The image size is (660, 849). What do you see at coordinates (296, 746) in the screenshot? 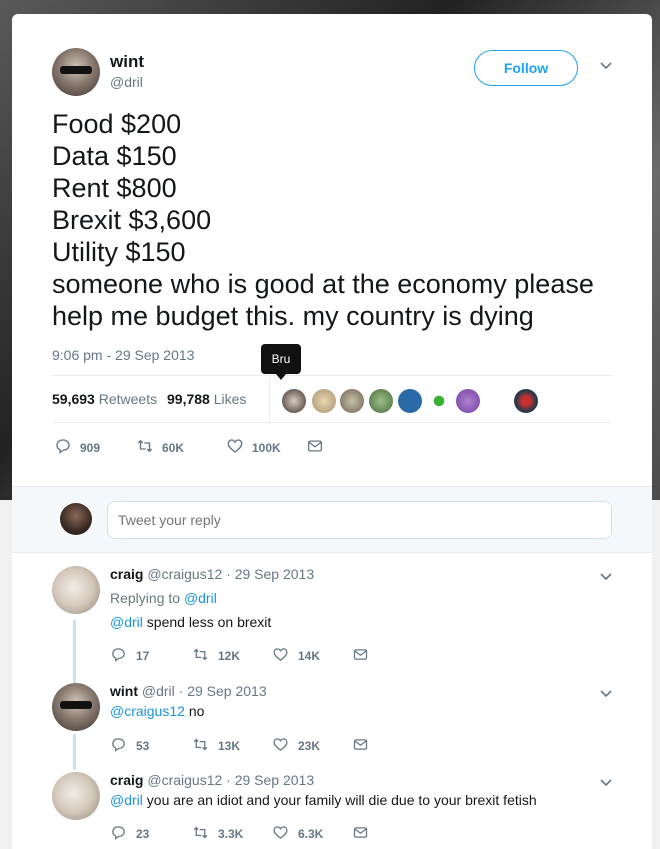
I see `like-button: 23K` at bounding box center [296, 746].